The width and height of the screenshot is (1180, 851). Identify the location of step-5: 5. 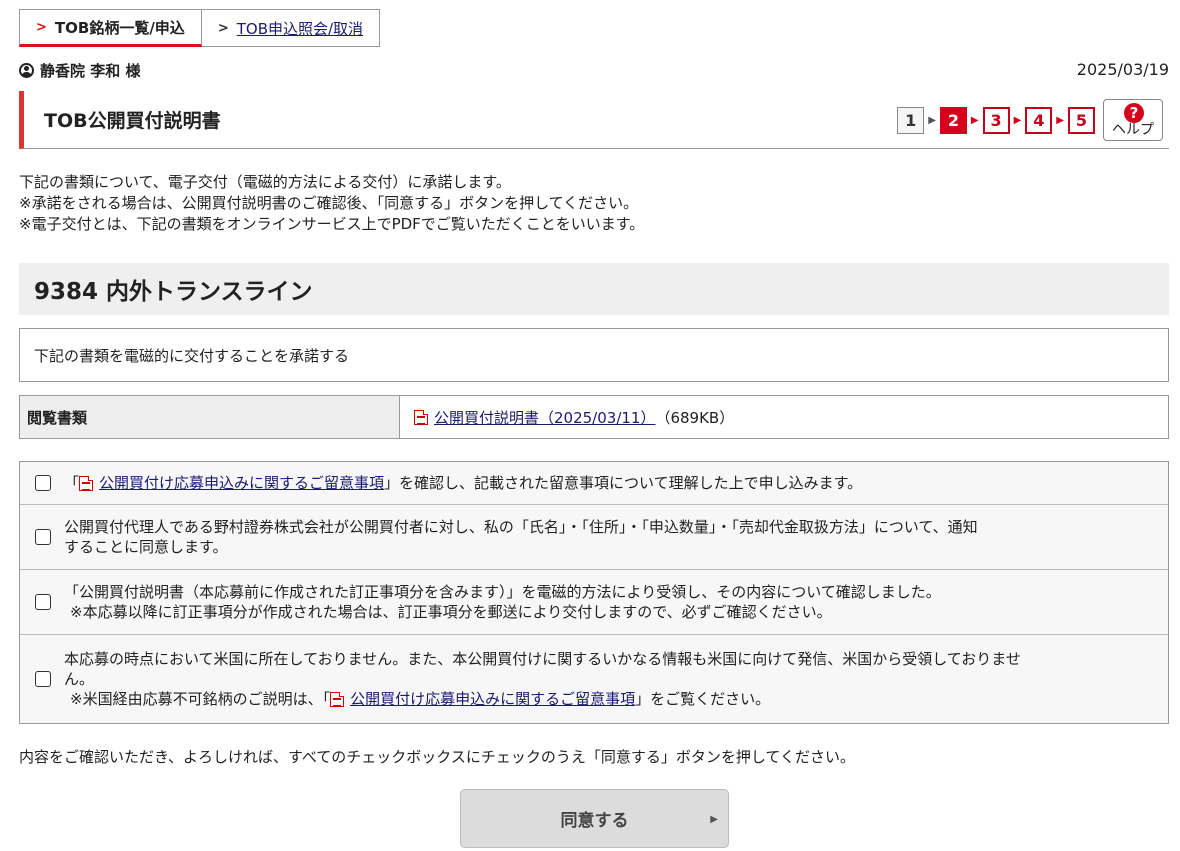
(1081, 120).